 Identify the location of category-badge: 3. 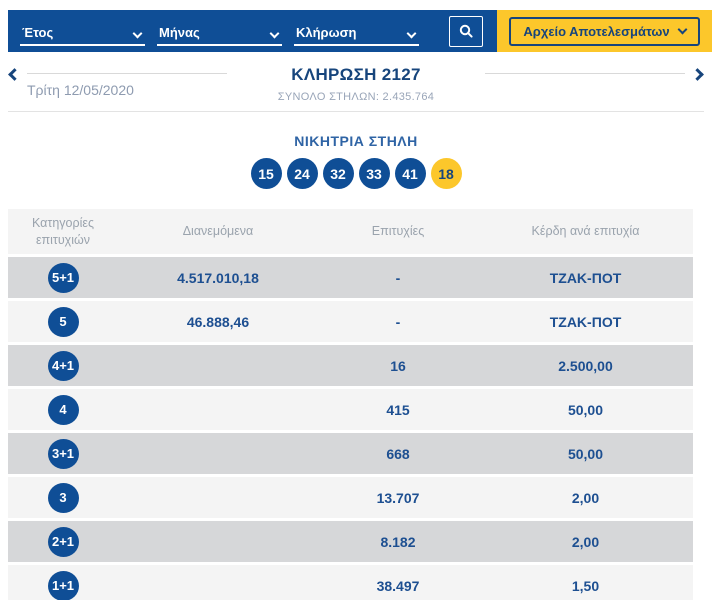
(63, 497).